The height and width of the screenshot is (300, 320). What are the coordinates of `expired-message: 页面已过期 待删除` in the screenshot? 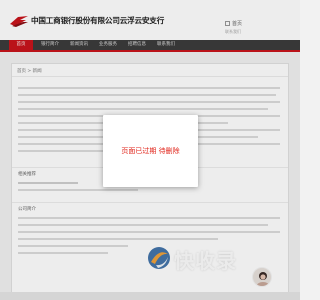 It's located at (150, 151).